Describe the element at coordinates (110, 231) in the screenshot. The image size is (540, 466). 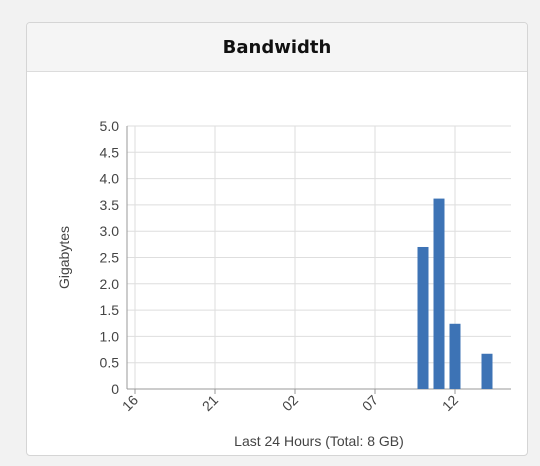
I see `y-tick-label: 3.0` at that location.